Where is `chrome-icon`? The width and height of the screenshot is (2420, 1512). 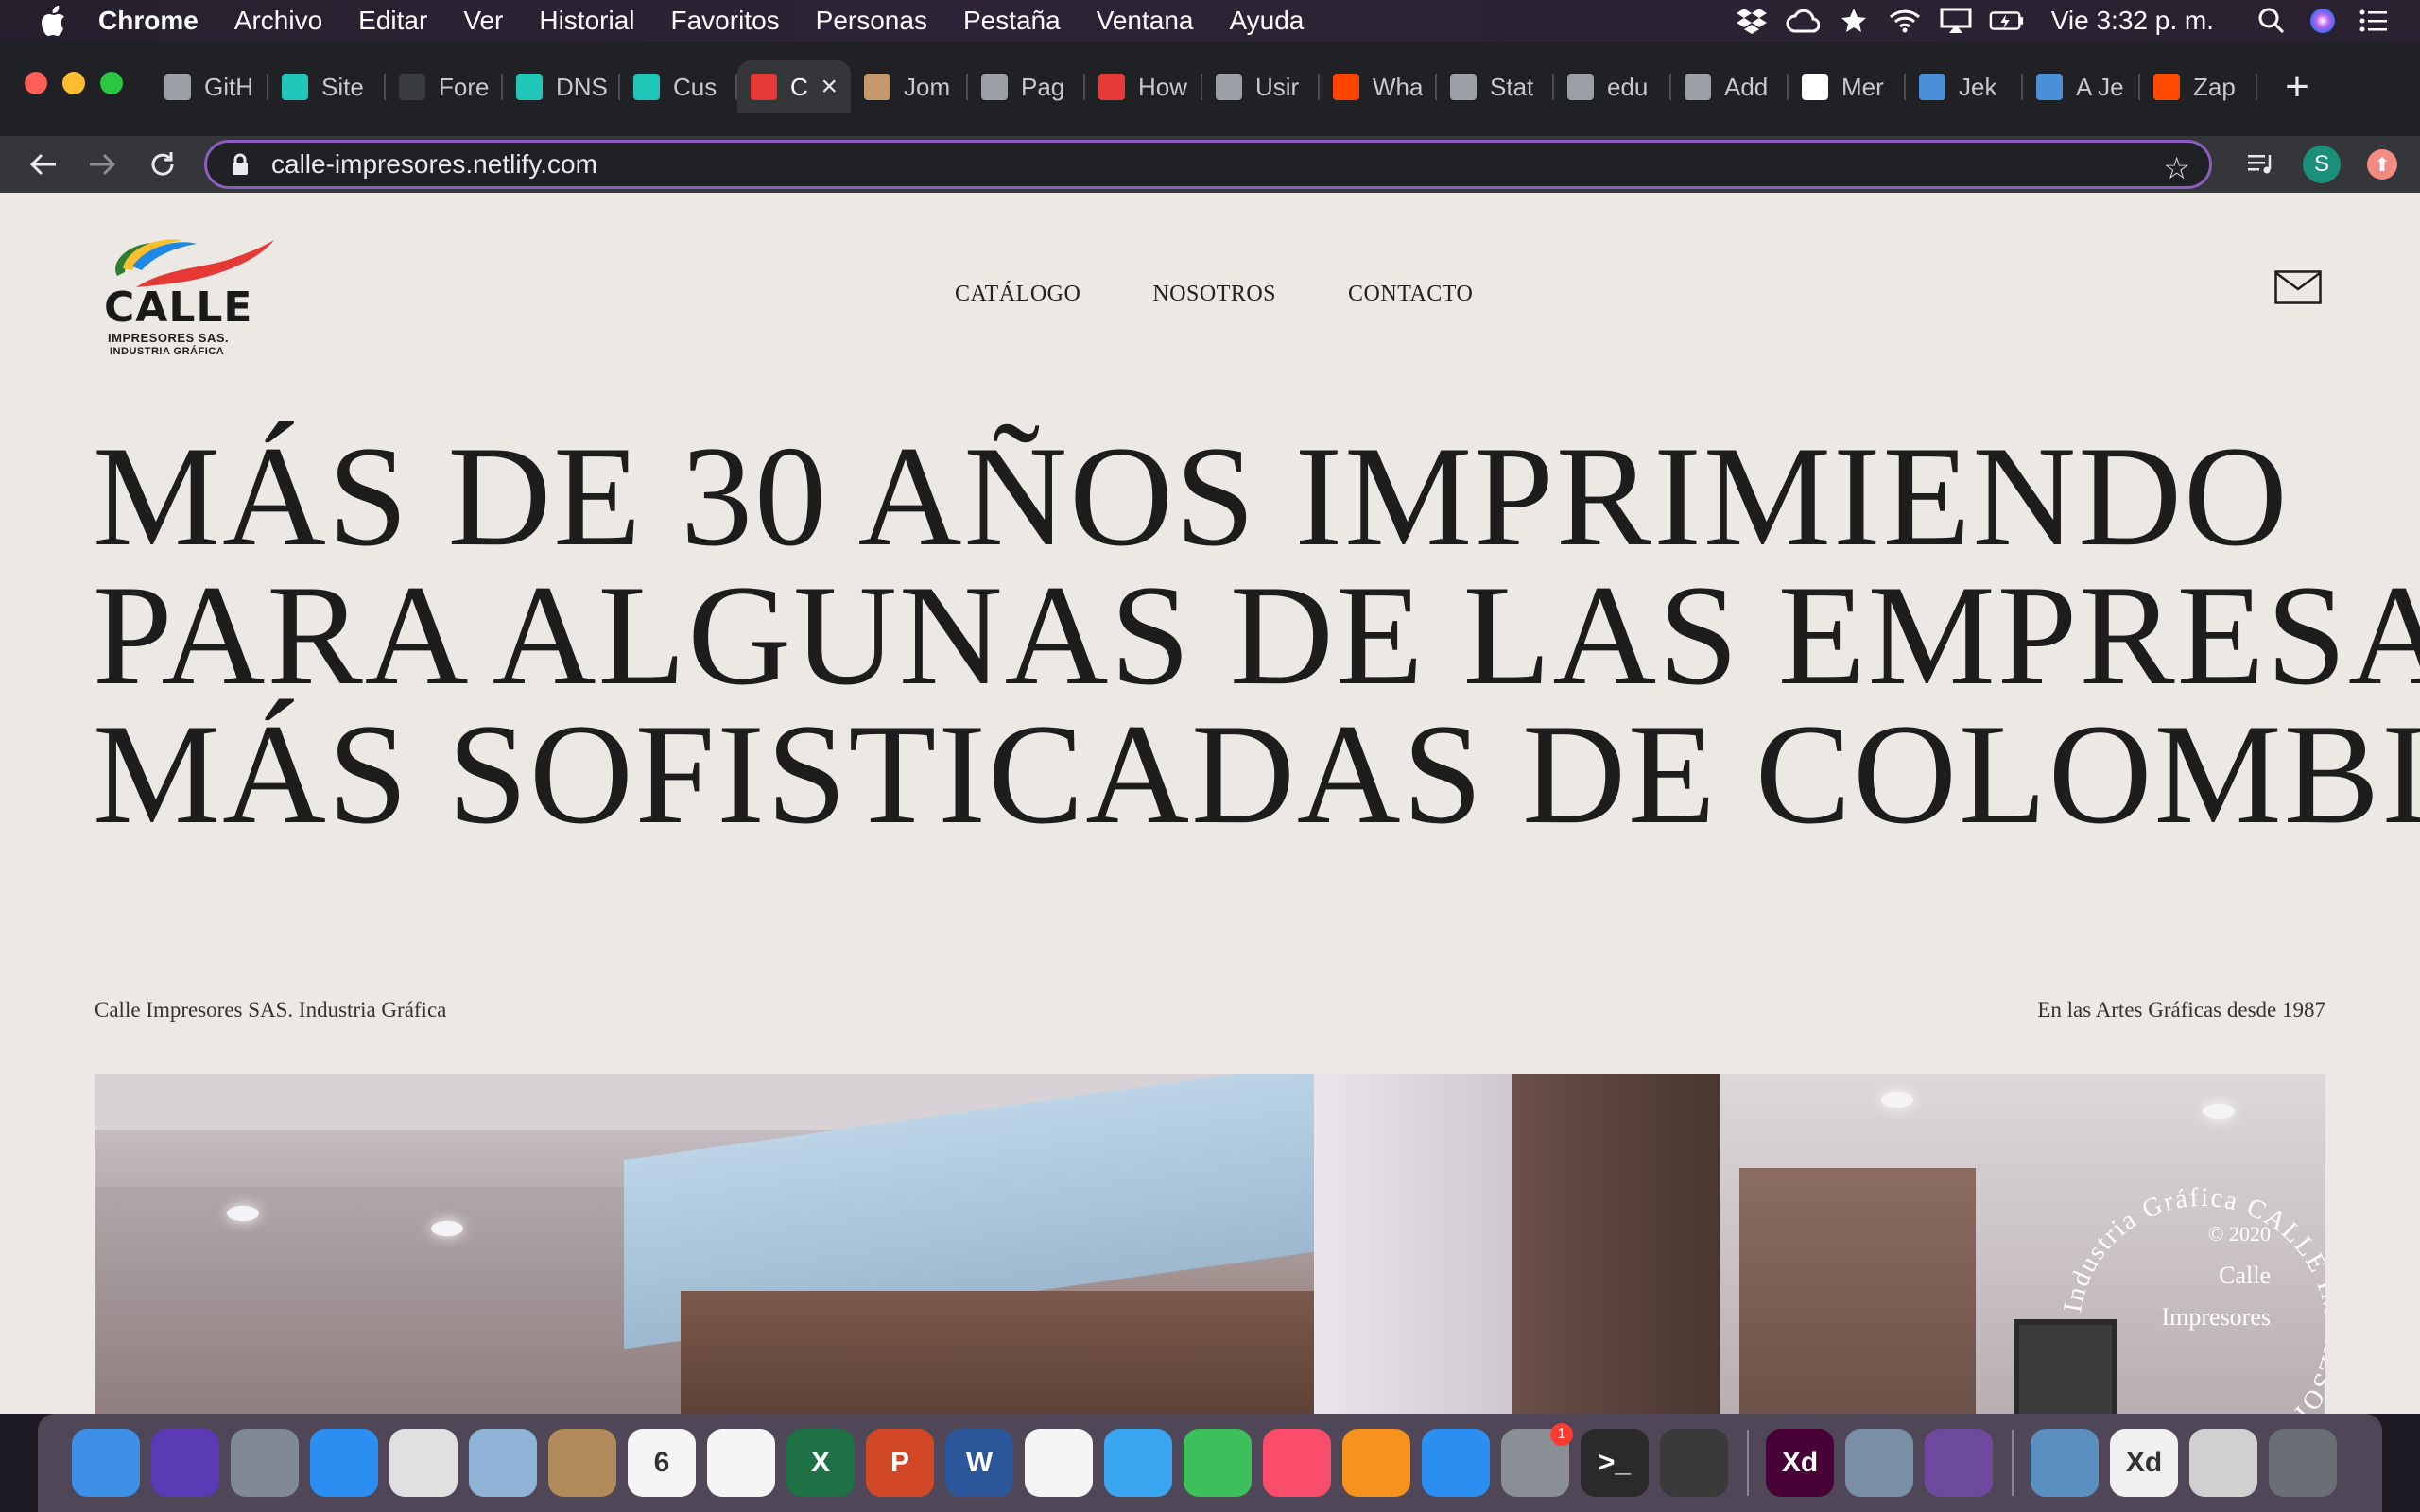 chrome-icon is located at coordinates (423, 1463).